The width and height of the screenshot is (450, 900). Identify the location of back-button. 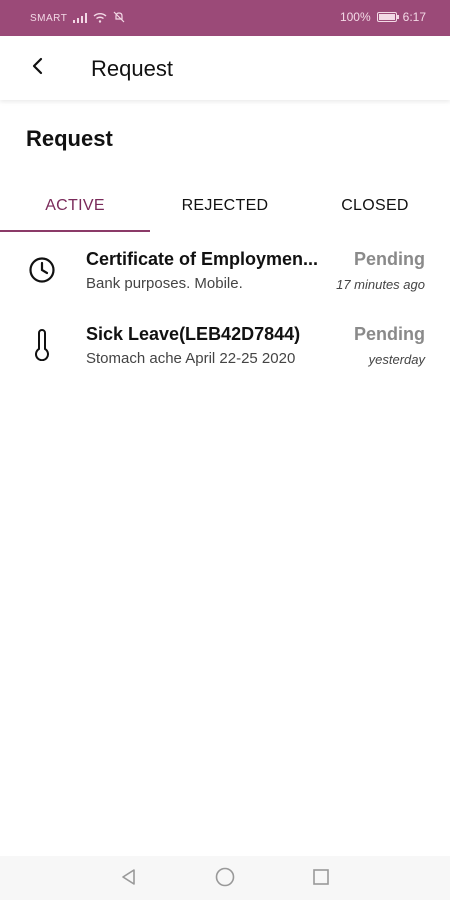
(38, 68).